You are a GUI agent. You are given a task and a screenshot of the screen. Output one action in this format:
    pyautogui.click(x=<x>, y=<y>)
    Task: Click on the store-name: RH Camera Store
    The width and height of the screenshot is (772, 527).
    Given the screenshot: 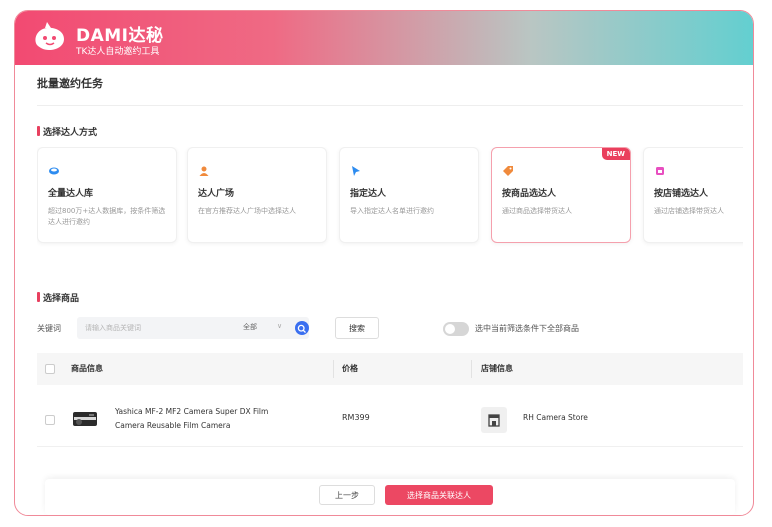 What is the action you would take?
    pyautogui.click(x=555, y=417)
    